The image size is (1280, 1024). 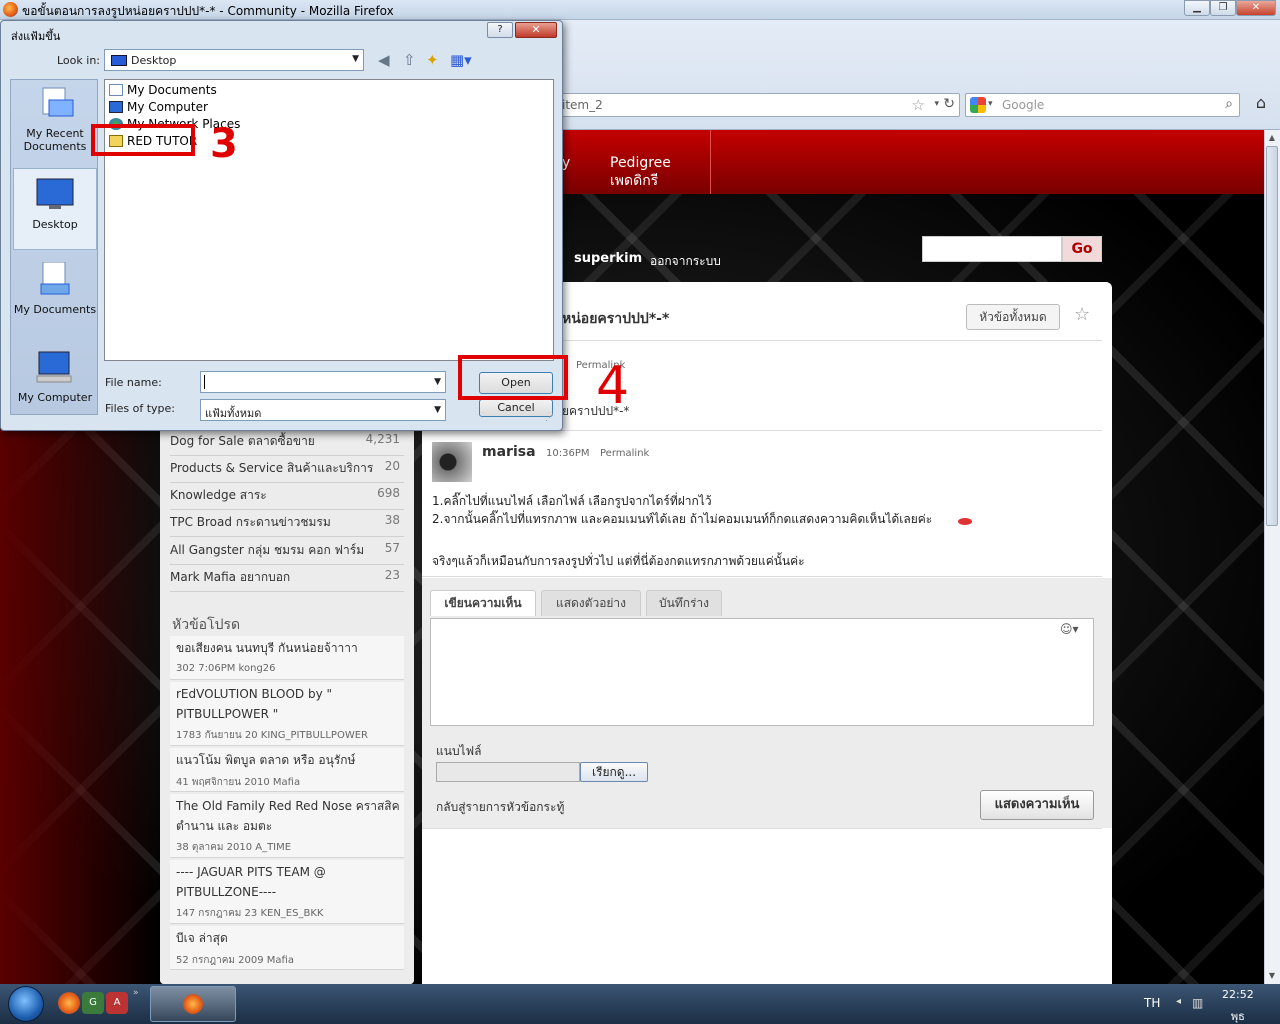 What do you see at coordinates (55, 140) in the screenshot?
I see `place-label: My Recent Documents` at bounding box center [55, 140].